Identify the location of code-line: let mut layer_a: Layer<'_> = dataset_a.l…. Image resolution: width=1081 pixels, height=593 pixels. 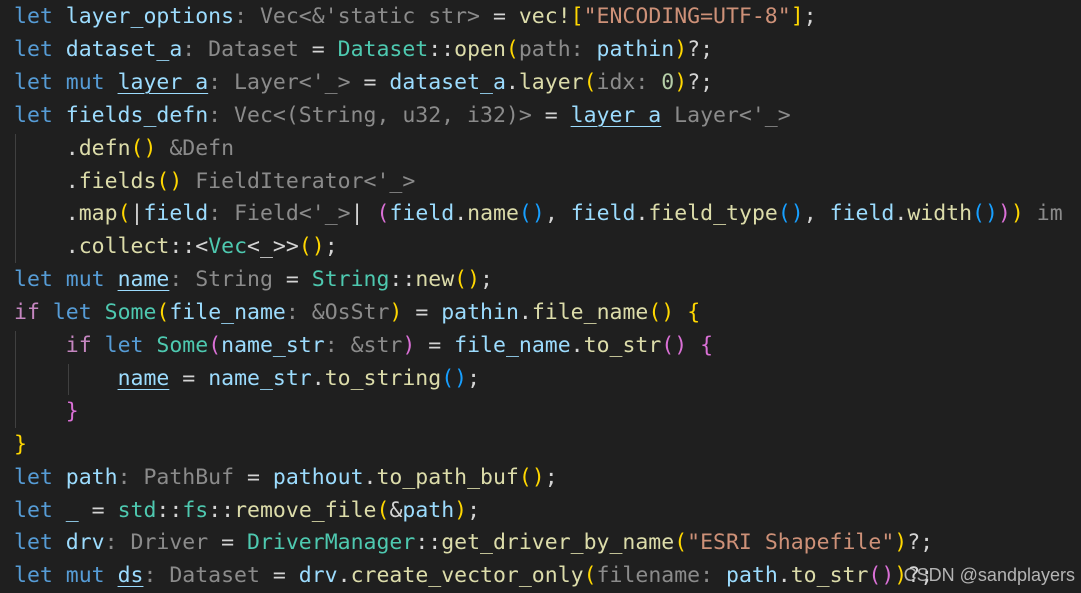
(363, 82).